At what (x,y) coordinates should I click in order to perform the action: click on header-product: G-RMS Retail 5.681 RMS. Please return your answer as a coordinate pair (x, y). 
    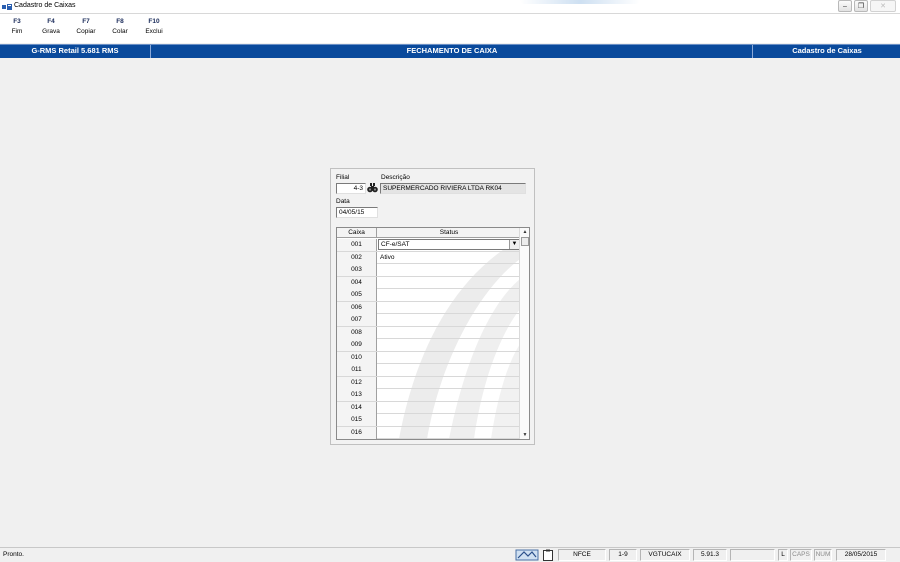
    Looking at the image, I should click on (75, 51).